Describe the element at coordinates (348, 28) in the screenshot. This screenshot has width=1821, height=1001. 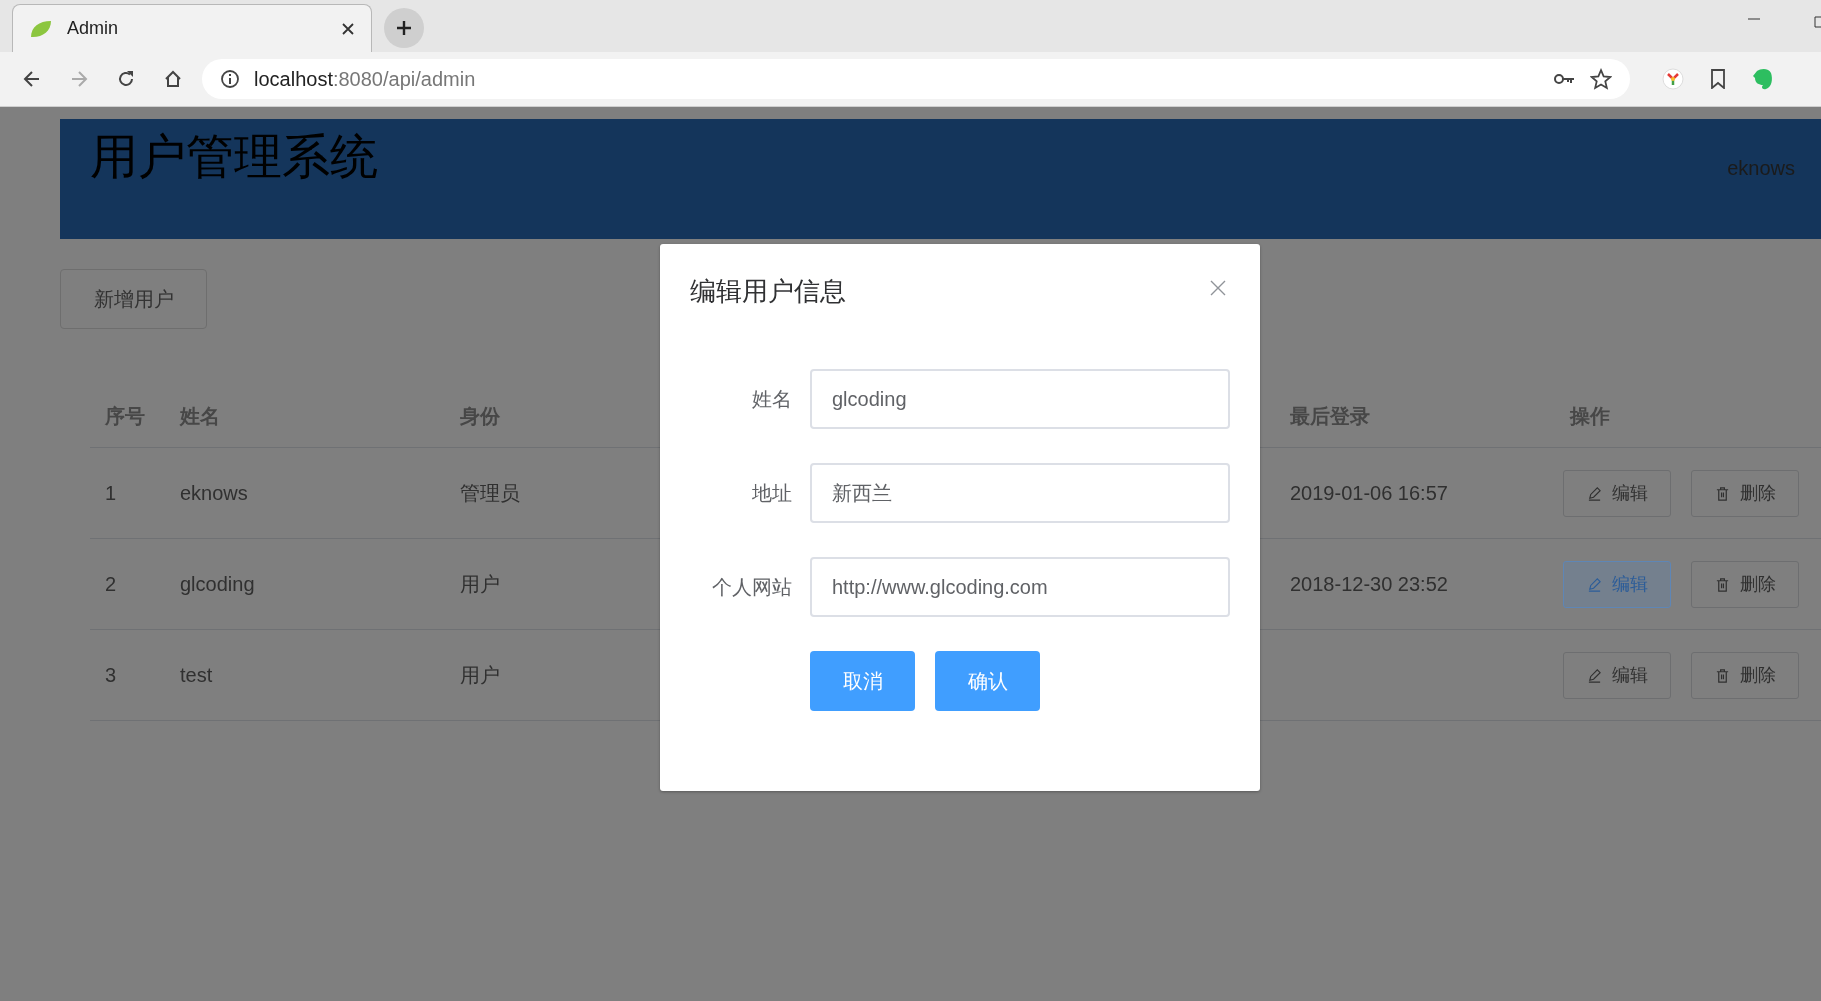
I see `close-icon` at that location.